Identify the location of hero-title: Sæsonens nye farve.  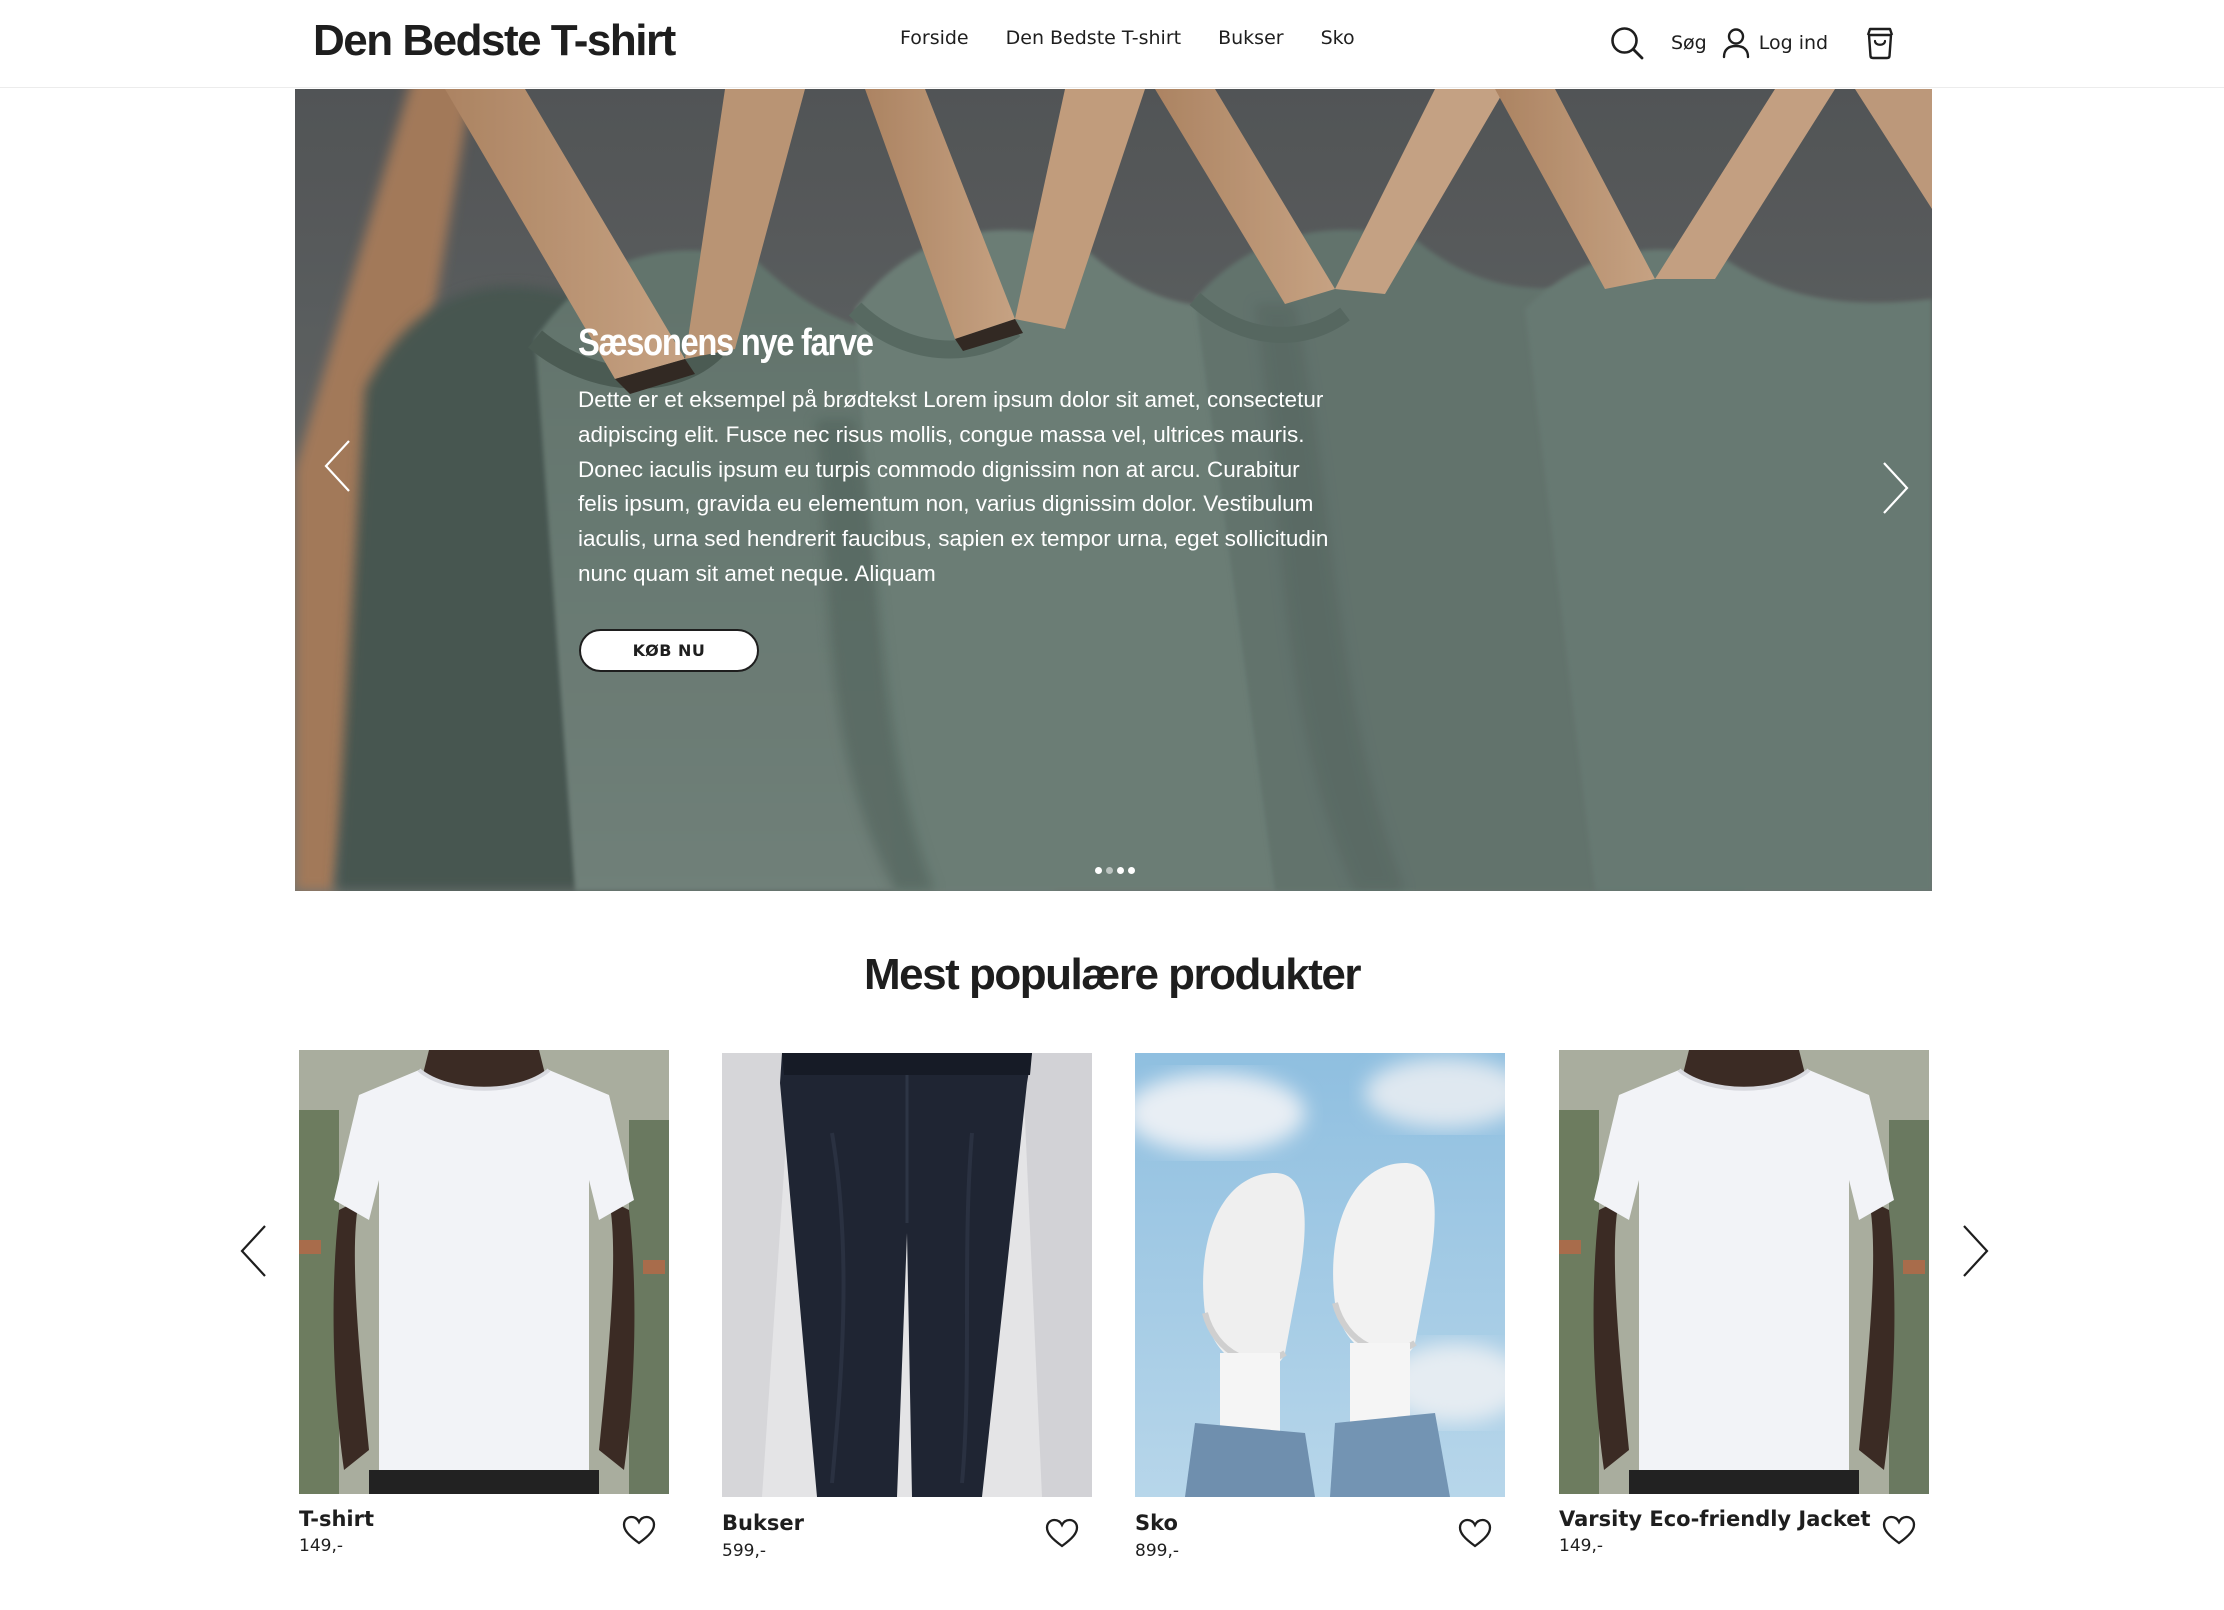
(726, 343).